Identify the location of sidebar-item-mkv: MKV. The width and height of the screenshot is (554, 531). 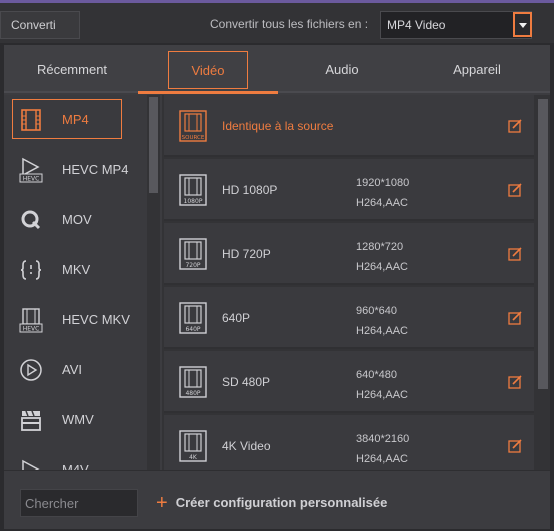
(75, 270).